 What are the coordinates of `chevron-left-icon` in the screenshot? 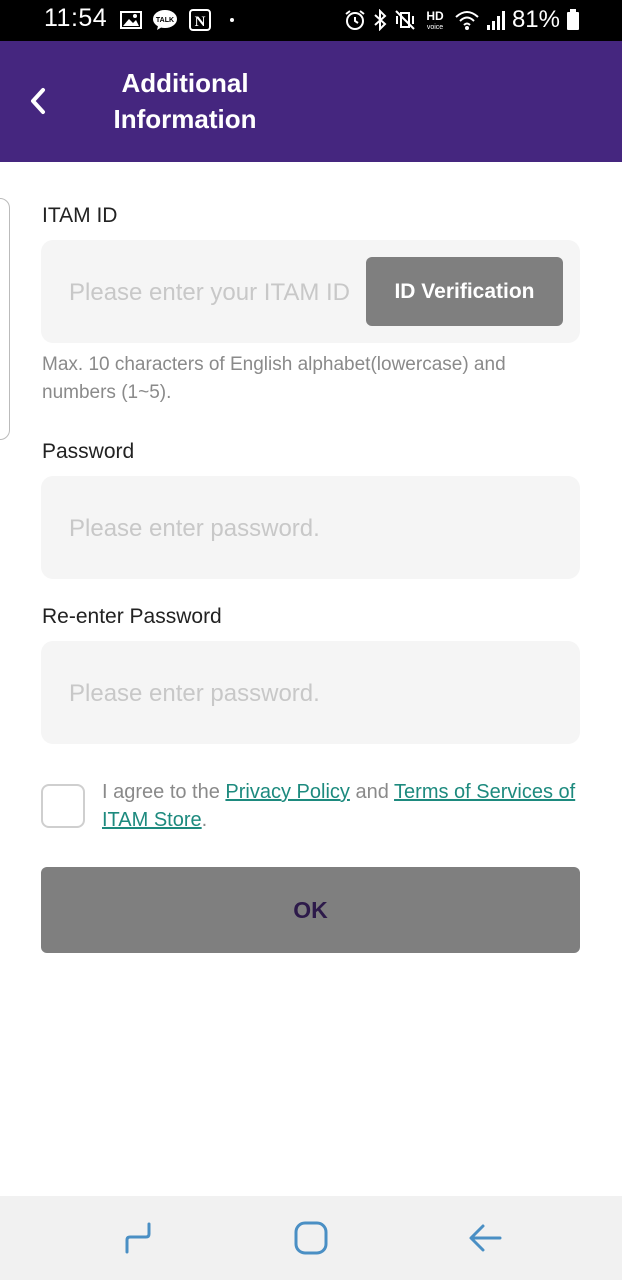 It's located at (38, 101).